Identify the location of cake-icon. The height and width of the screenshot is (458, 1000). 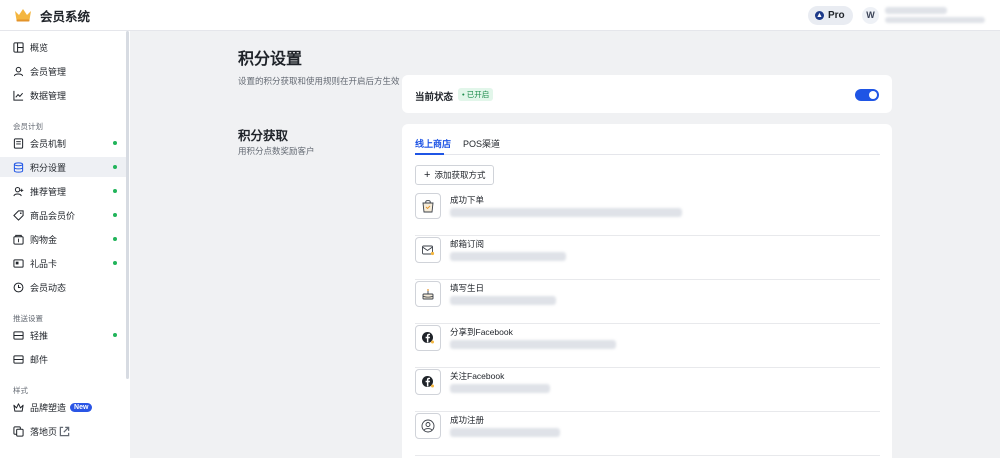
(428, 294).